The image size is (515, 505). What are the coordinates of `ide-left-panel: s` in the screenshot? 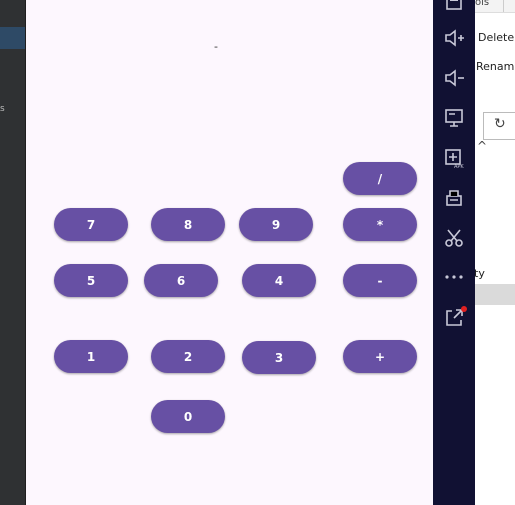 It's located at (12, 252).